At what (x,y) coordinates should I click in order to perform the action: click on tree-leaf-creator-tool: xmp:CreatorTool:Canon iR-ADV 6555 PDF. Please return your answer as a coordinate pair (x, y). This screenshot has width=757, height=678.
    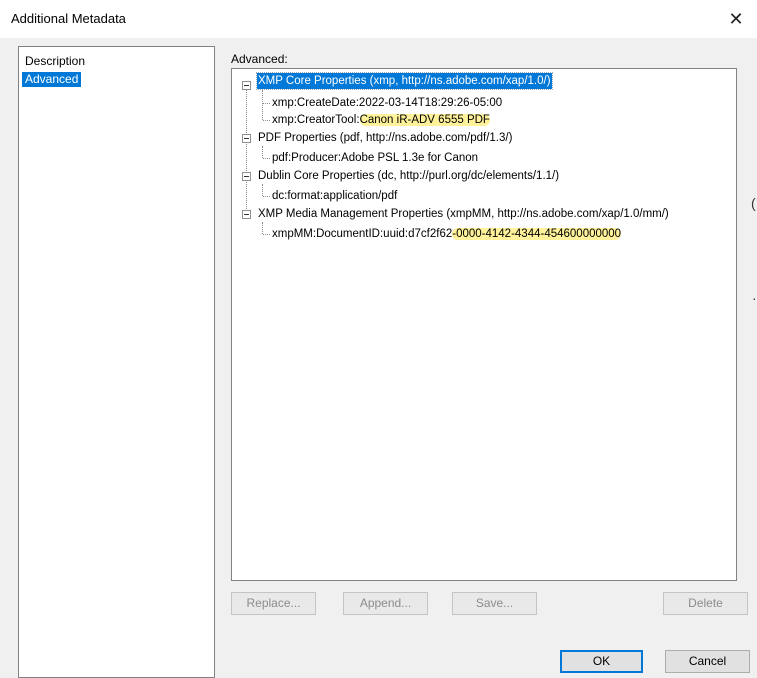
    Looking at the image, I should click on (381, 120).